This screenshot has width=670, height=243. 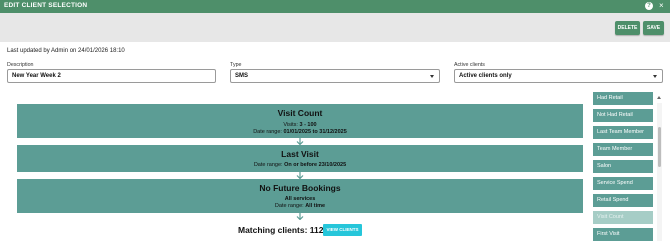 What do you see at coordinates (300, 125) in the screenshot?
I see `filter-line: Visits: 3 - 100` at bounding box center [300, 125].